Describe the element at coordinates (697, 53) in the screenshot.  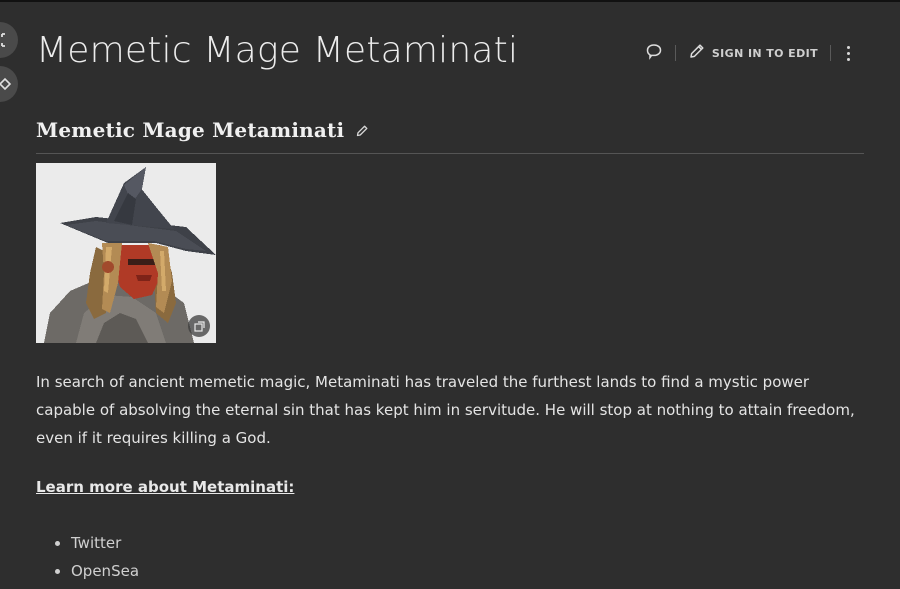
I see `pencil-icon` at that location.